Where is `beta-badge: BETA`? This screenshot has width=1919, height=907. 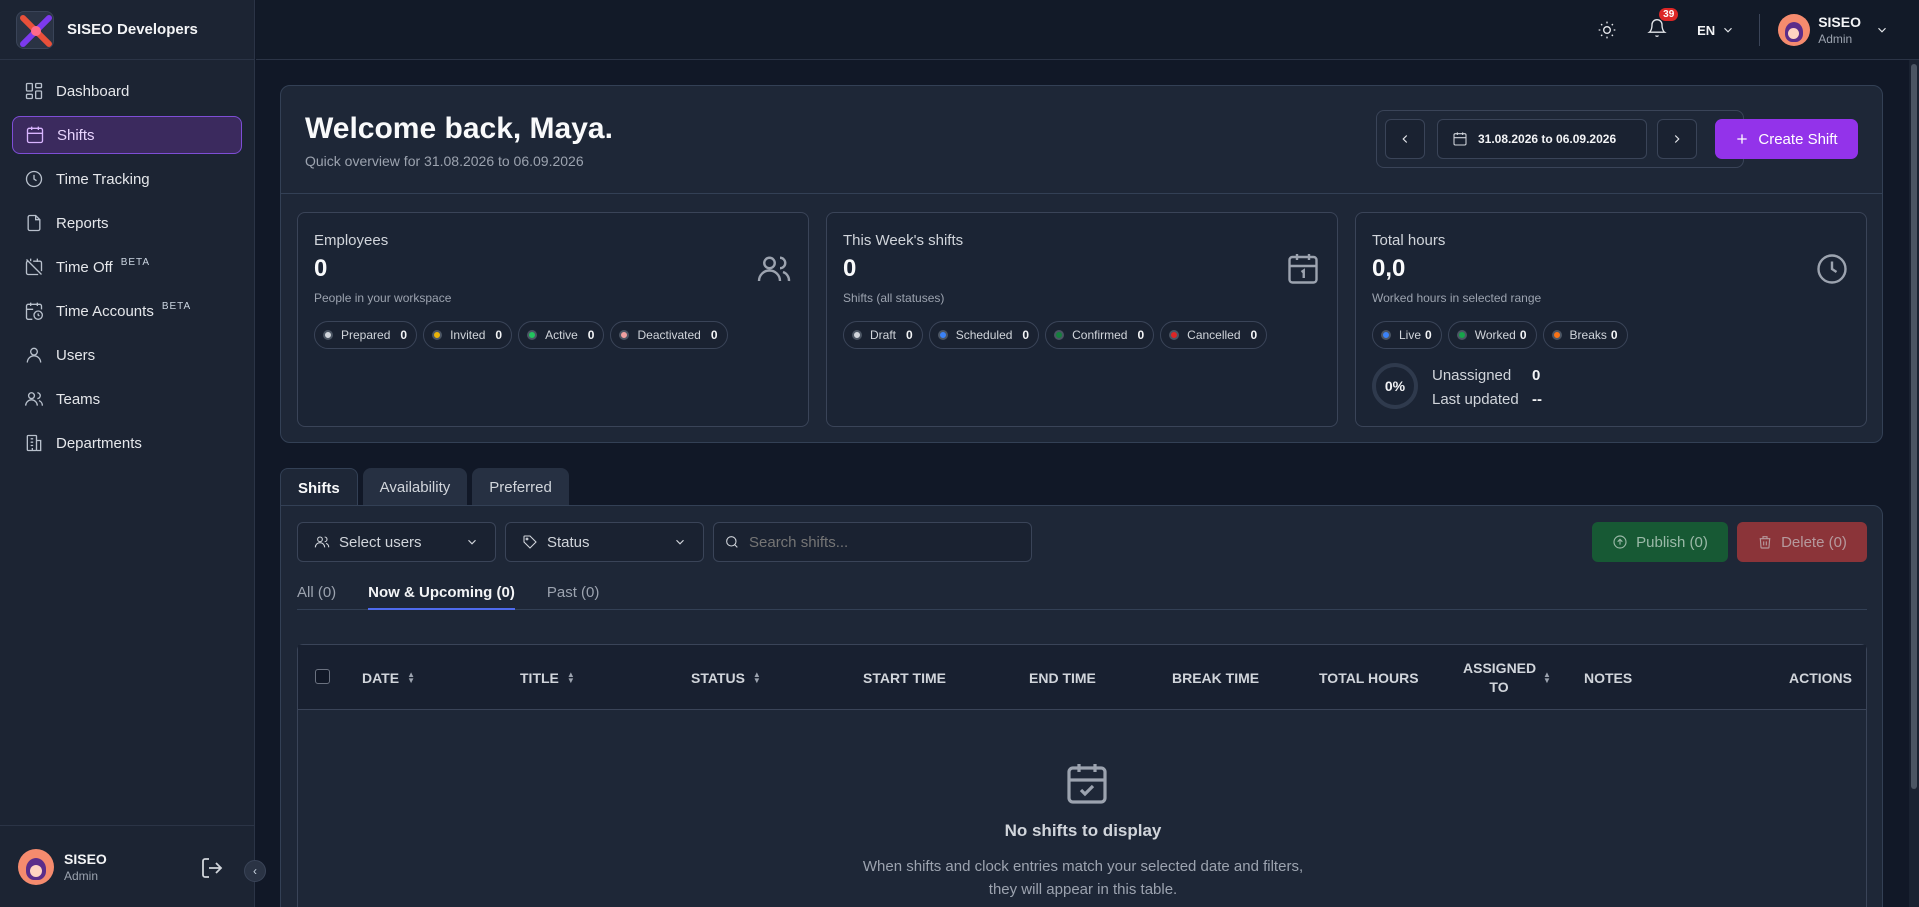
beta-badge: BETA is located at coordinates (176, 306).